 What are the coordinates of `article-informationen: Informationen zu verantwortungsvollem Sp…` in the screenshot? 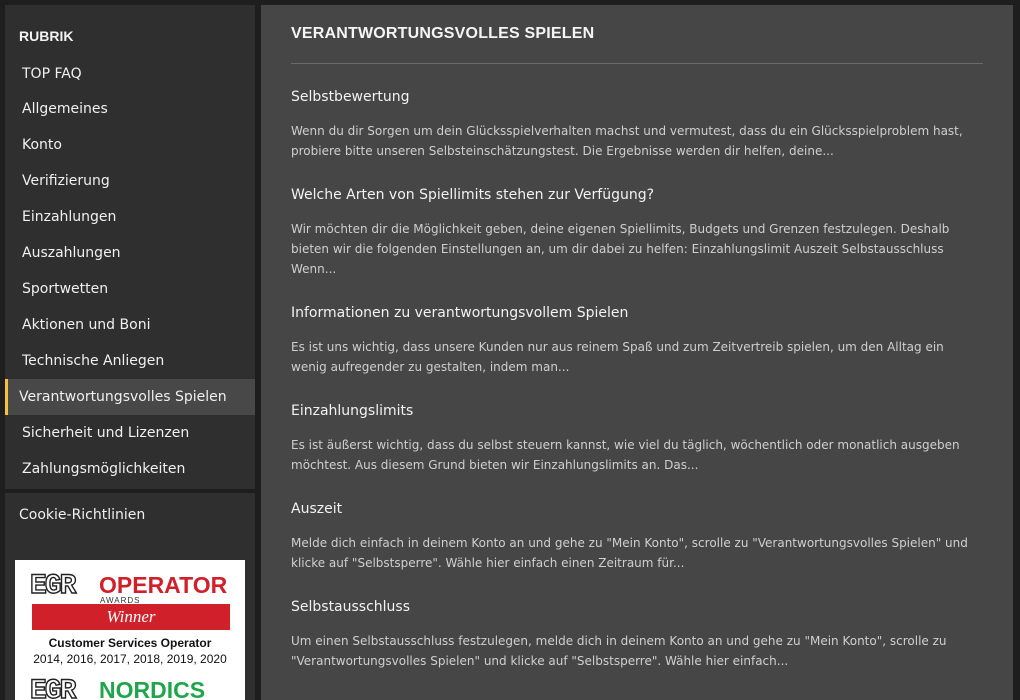 It's located at (637, 340).